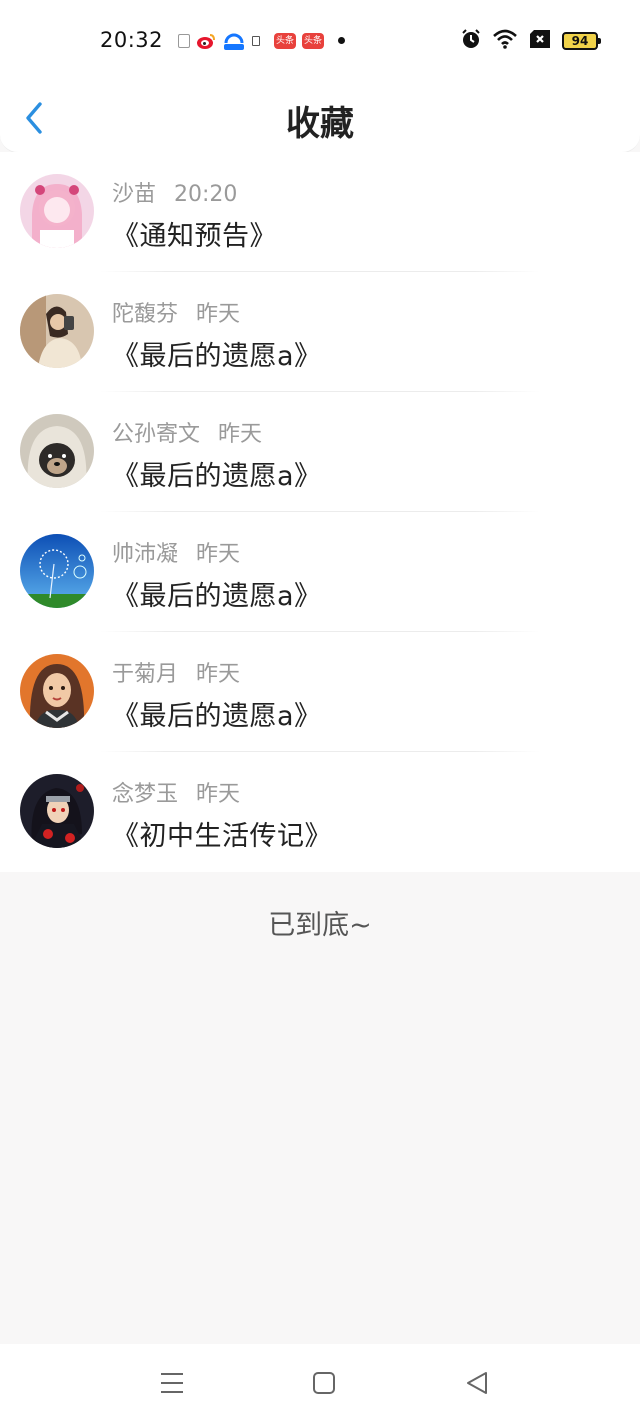 The width and height of the screenshot is (640, 1422). I want to click on status-app-icons: 头条 头条, so click(254, 41).